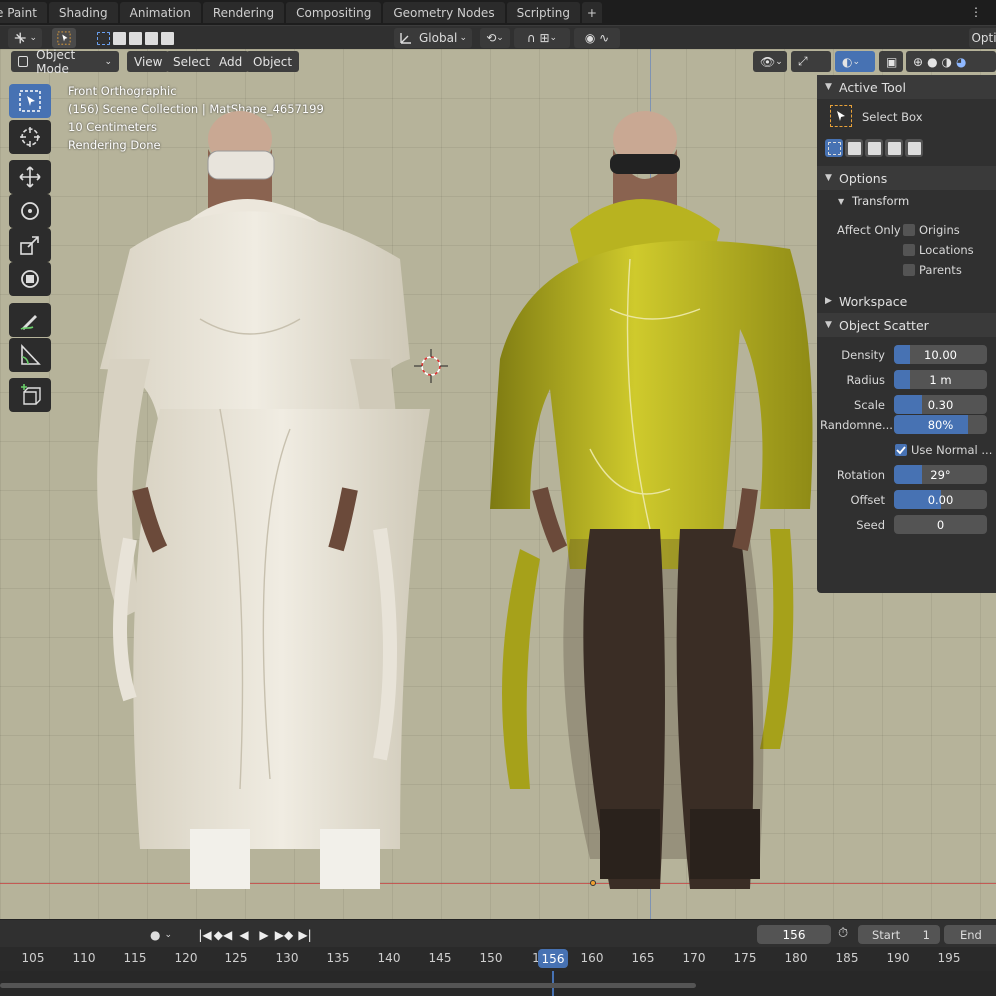  I want to click on preview-range-icon: ⏱, so click(843, 933).